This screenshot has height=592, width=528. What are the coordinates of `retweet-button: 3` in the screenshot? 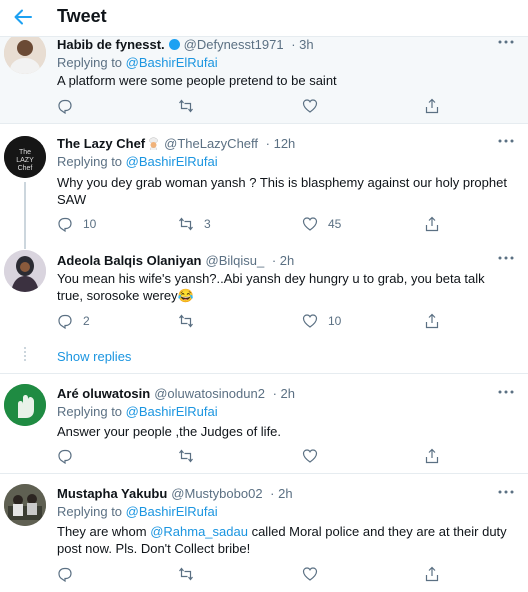 It's located at (194, 224).